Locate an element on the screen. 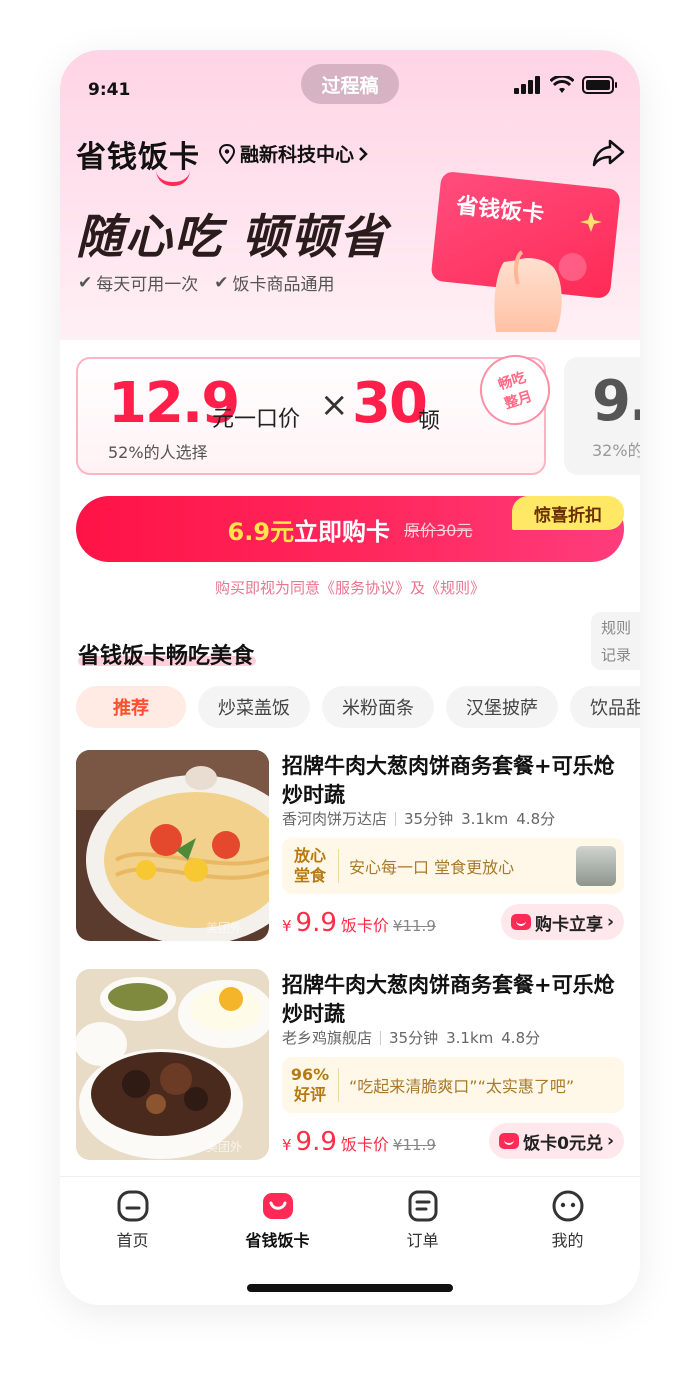  food-meta: 香河肉饼万达店 35分钟 3.1km 4.8分 is located at coordinates (418, 818).